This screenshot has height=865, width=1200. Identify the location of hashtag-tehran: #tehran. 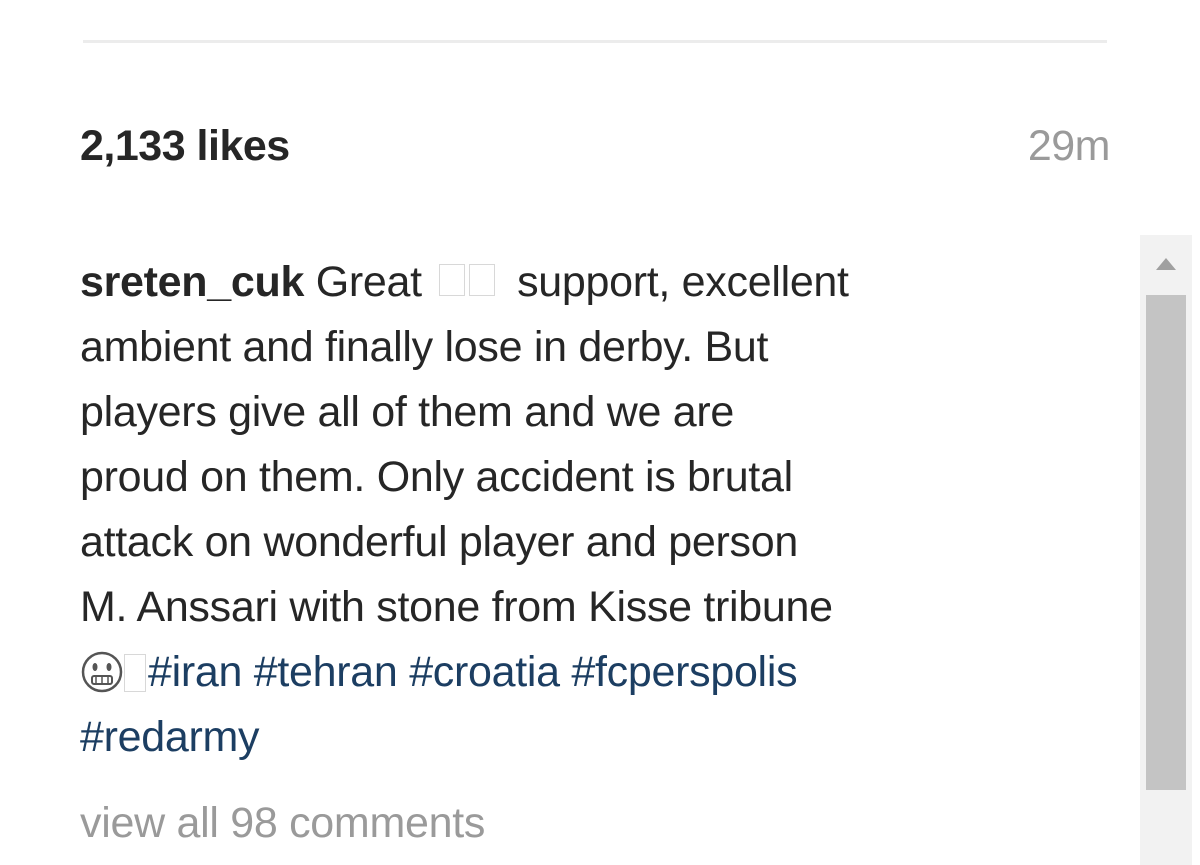
(326, 672).